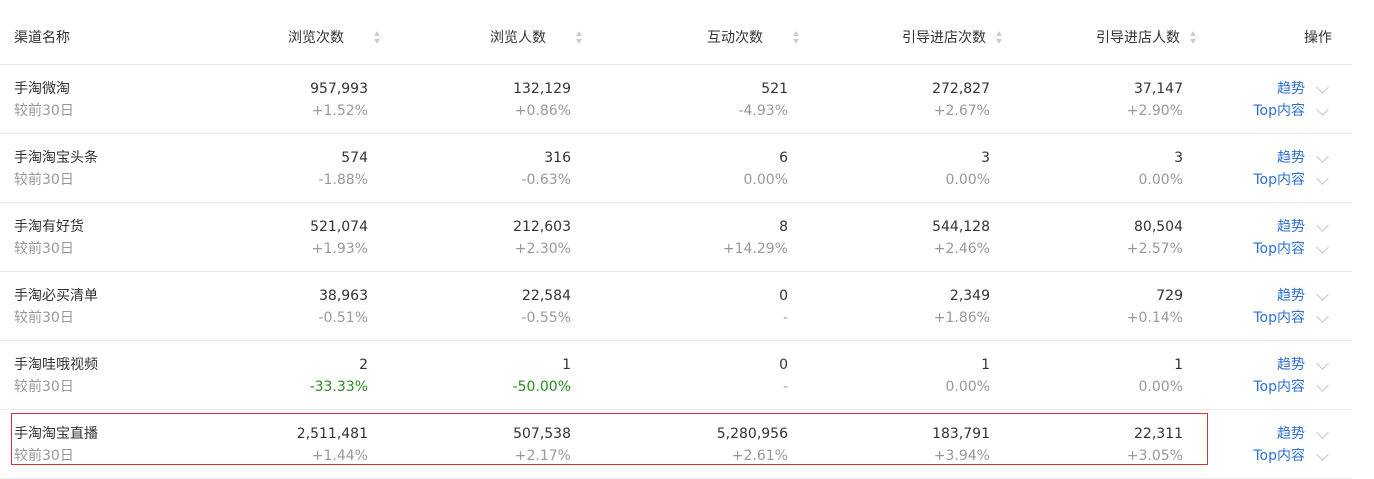 The image size is (1374, 479). What do you see at coordinates (735, 38) in the screenshot?
I see `header-interactions: 互动次数` at bounding box center [735, 38].